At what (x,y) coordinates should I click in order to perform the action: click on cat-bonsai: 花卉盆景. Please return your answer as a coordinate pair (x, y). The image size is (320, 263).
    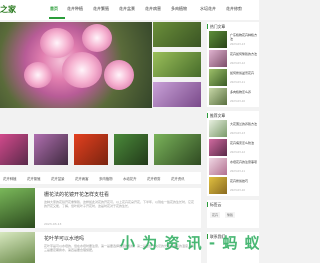
    Looking at the image, I should click on (58, 178).